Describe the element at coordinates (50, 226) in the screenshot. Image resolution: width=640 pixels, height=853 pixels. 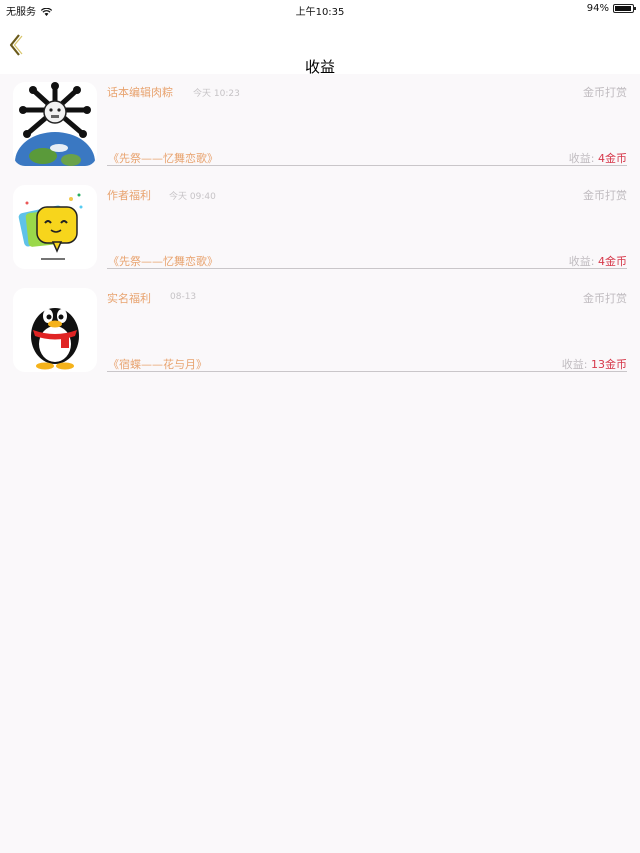
I see `chat-bubble-avatar-icon` at that location.